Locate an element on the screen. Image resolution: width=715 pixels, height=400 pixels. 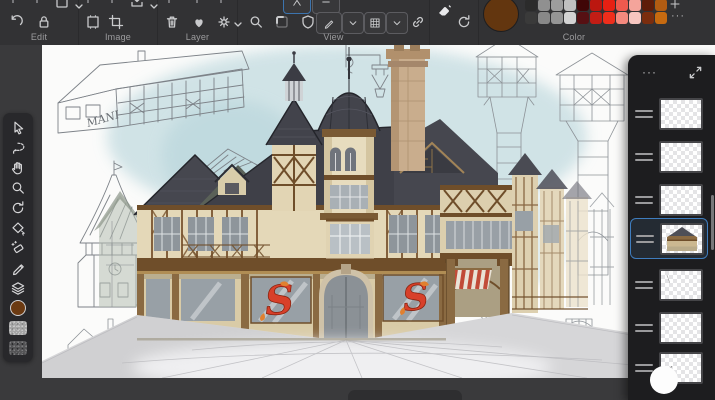
shape-tool is located at coordinates (18, 228).